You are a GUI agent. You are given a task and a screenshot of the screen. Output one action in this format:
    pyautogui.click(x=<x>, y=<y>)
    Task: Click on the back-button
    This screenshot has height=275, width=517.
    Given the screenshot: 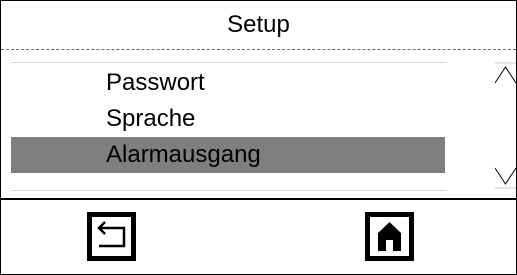 What is the action you would take?
    pyautogui.click(x=111, y=236)
    